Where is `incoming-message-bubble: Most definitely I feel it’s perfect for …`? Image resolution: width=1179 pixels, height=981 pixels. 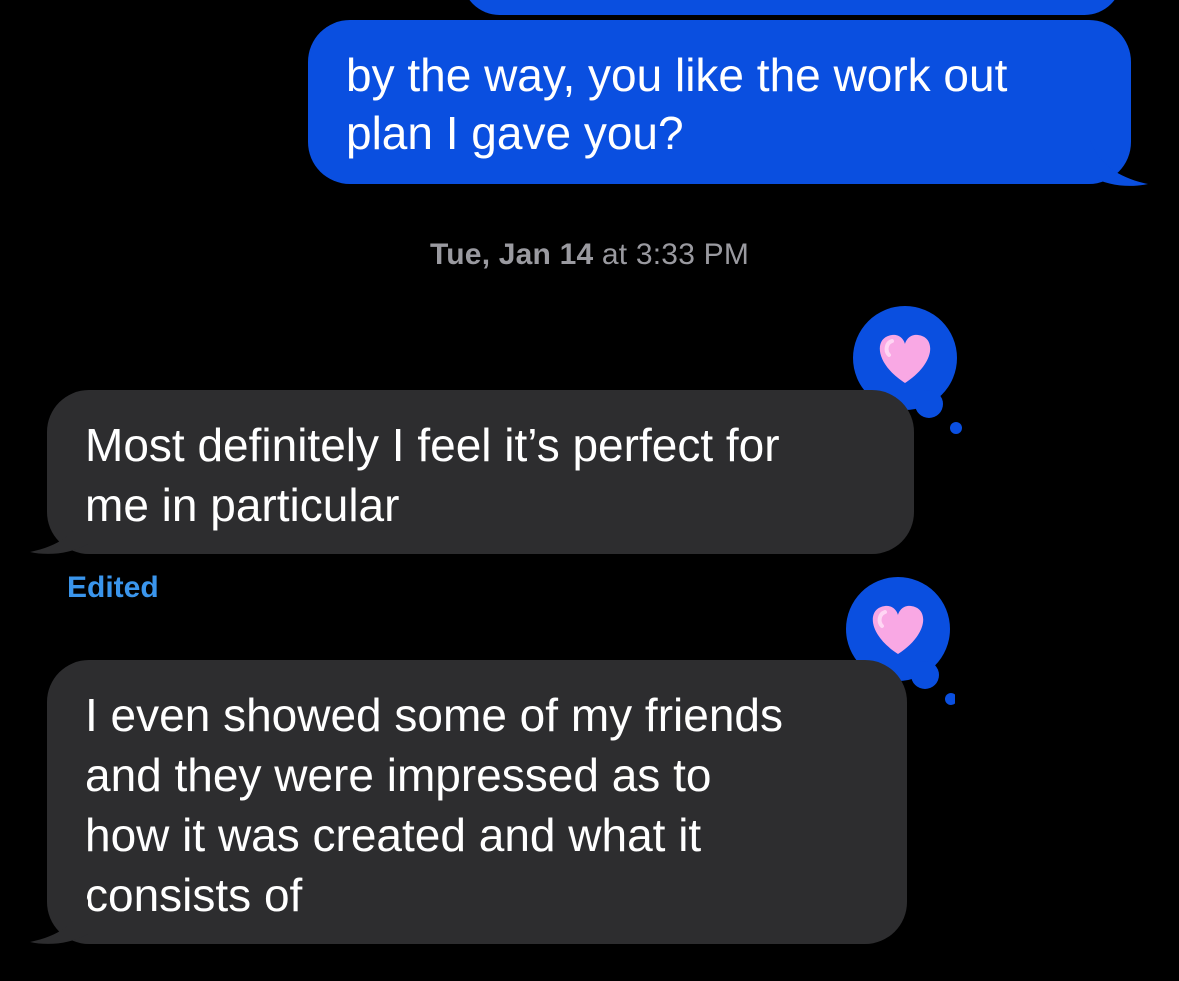 incoming-message-bubble: Most definitely I feel it’s perfect for … is located at coordinates (480, 472).